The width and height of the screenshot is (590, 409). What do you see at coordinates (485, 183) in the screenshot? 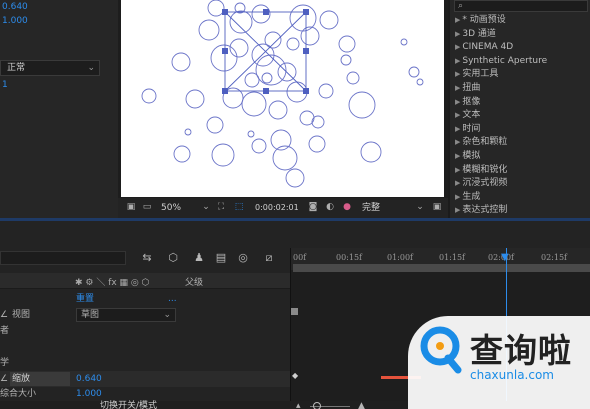
I see `effects-category-label: 沉浸式视频` at bounding box center [485, 183].